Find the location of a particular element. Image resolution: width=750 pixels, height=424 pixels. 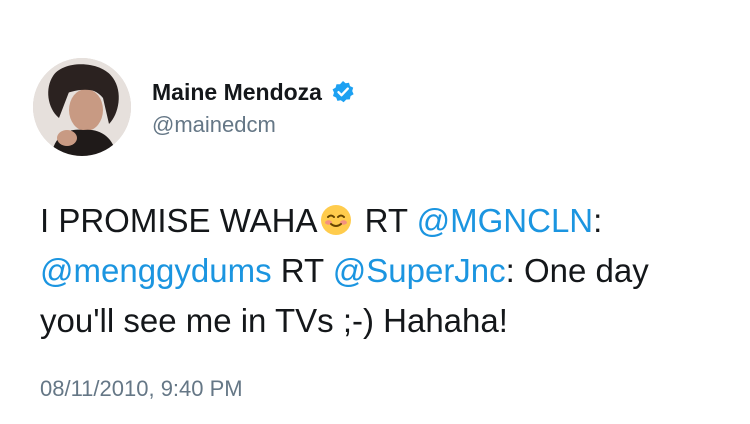

mention-link: @MGNCLN is located at coordinates (505, 220).